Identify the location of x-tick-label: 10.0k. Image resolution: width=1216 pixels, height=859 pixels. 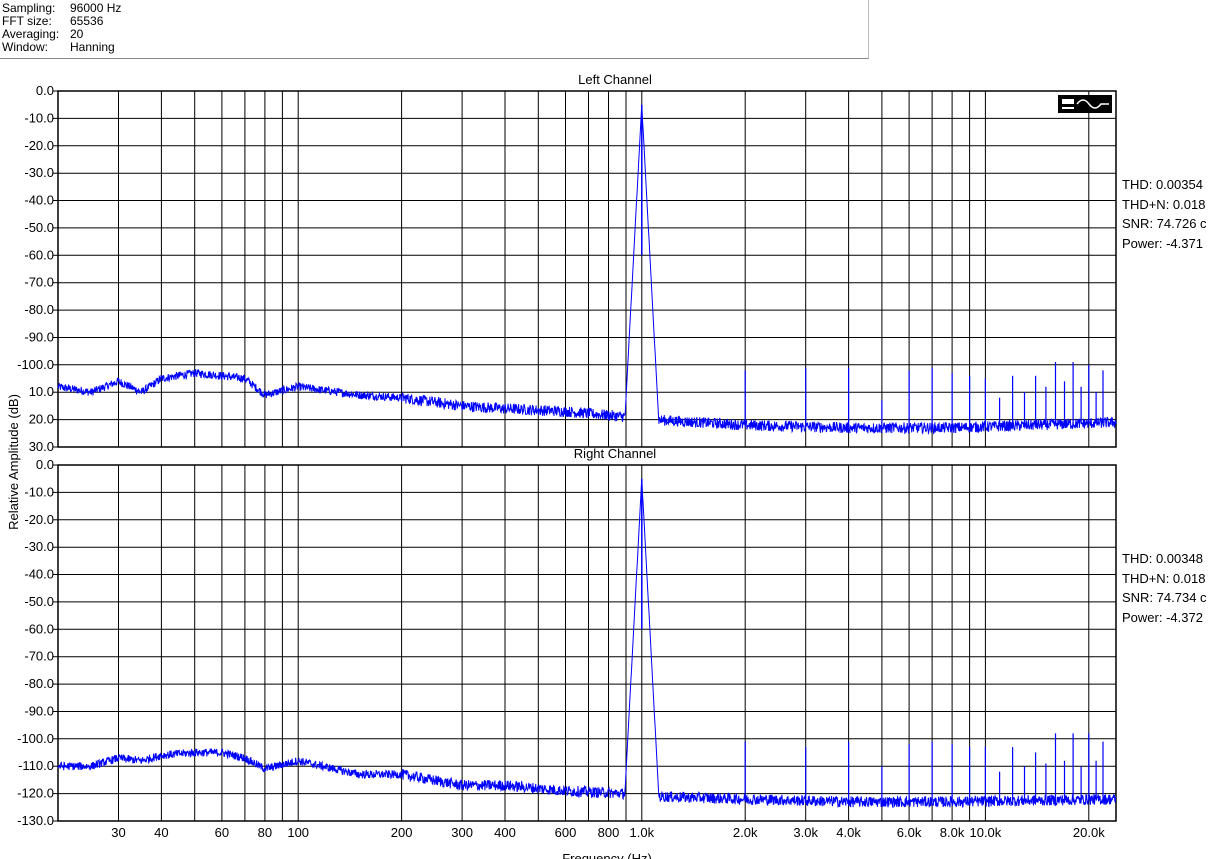
(985, 832).